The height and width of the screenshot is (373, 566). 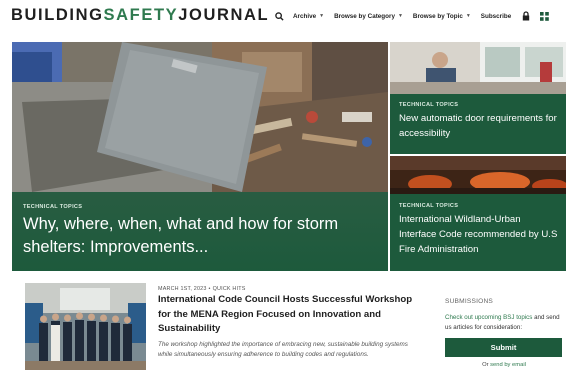 I want to click on side-image-office, so click(x=478, y=68).